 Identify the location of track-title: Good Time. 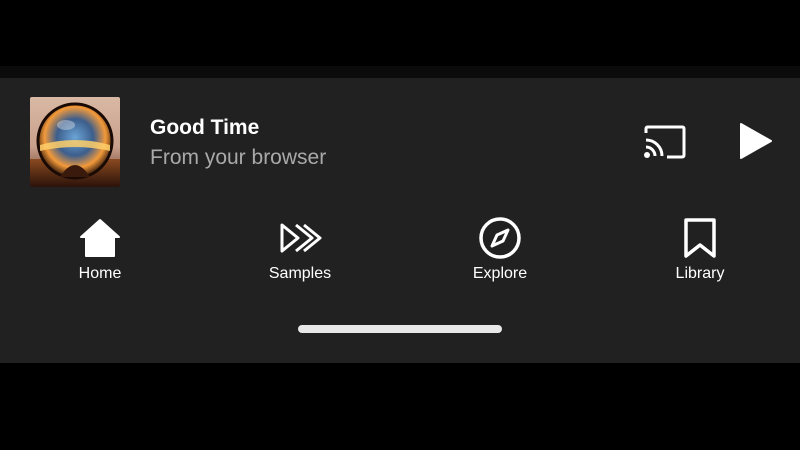
(204, 128).